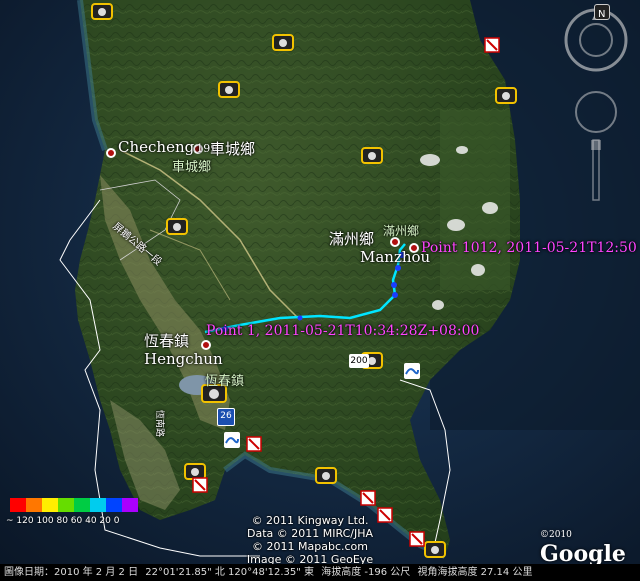 This screenshot has width=640, height=581. I want to click on credit-line: © 2011 Kingway Ltd., so click(310, 520).